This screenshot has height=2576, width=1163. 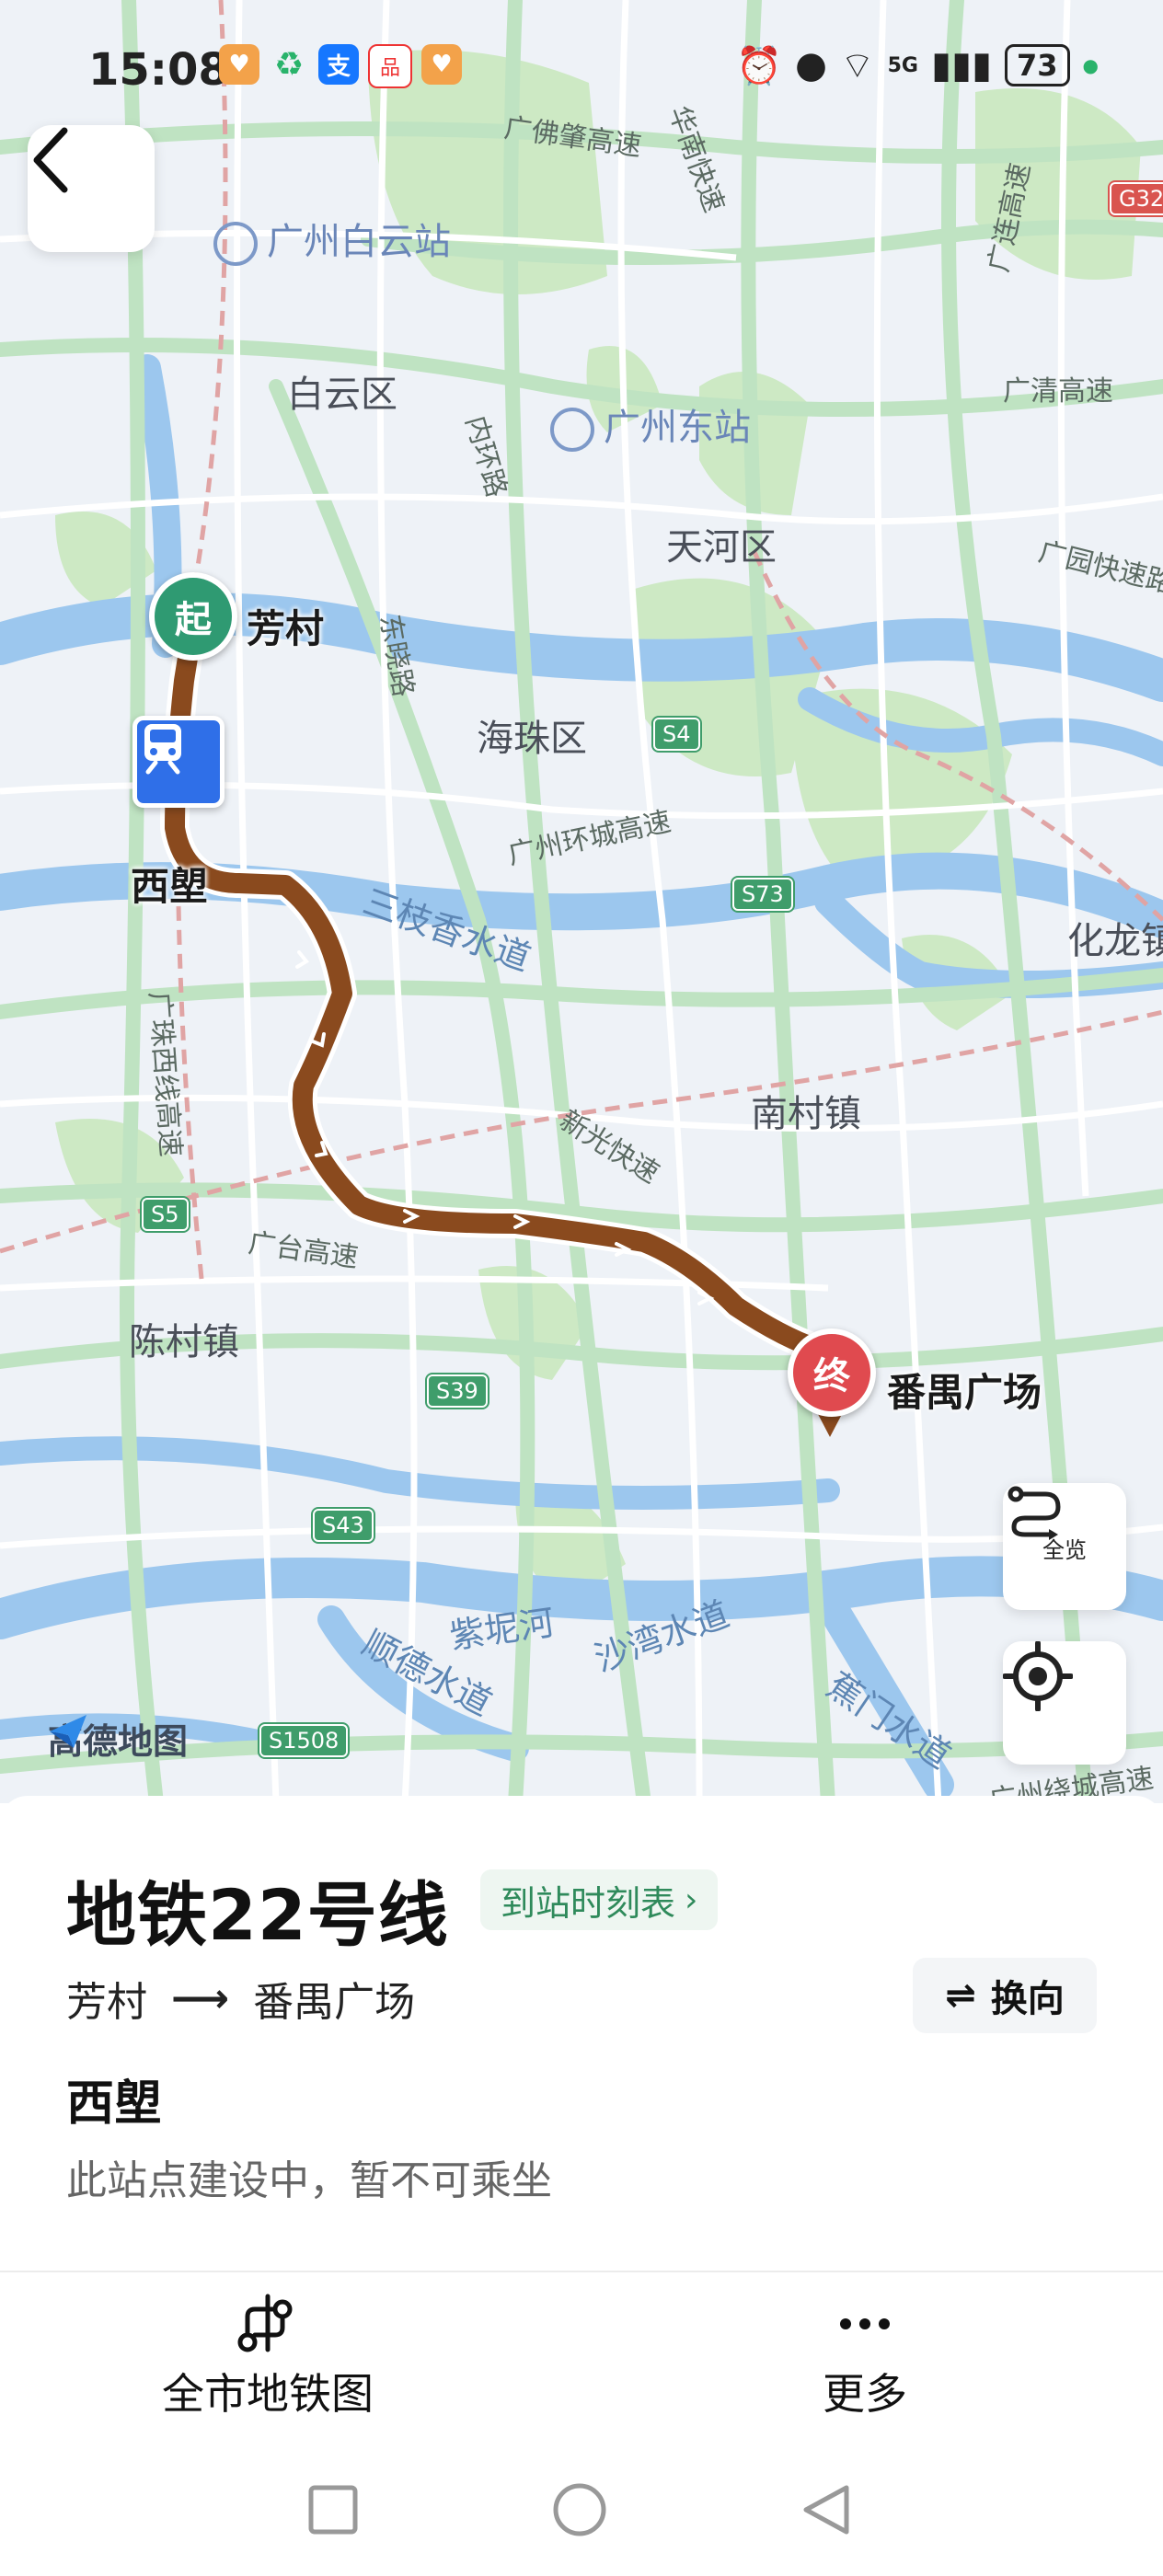 I want to click on more-button: 更多, so click(x=865, y=2356).